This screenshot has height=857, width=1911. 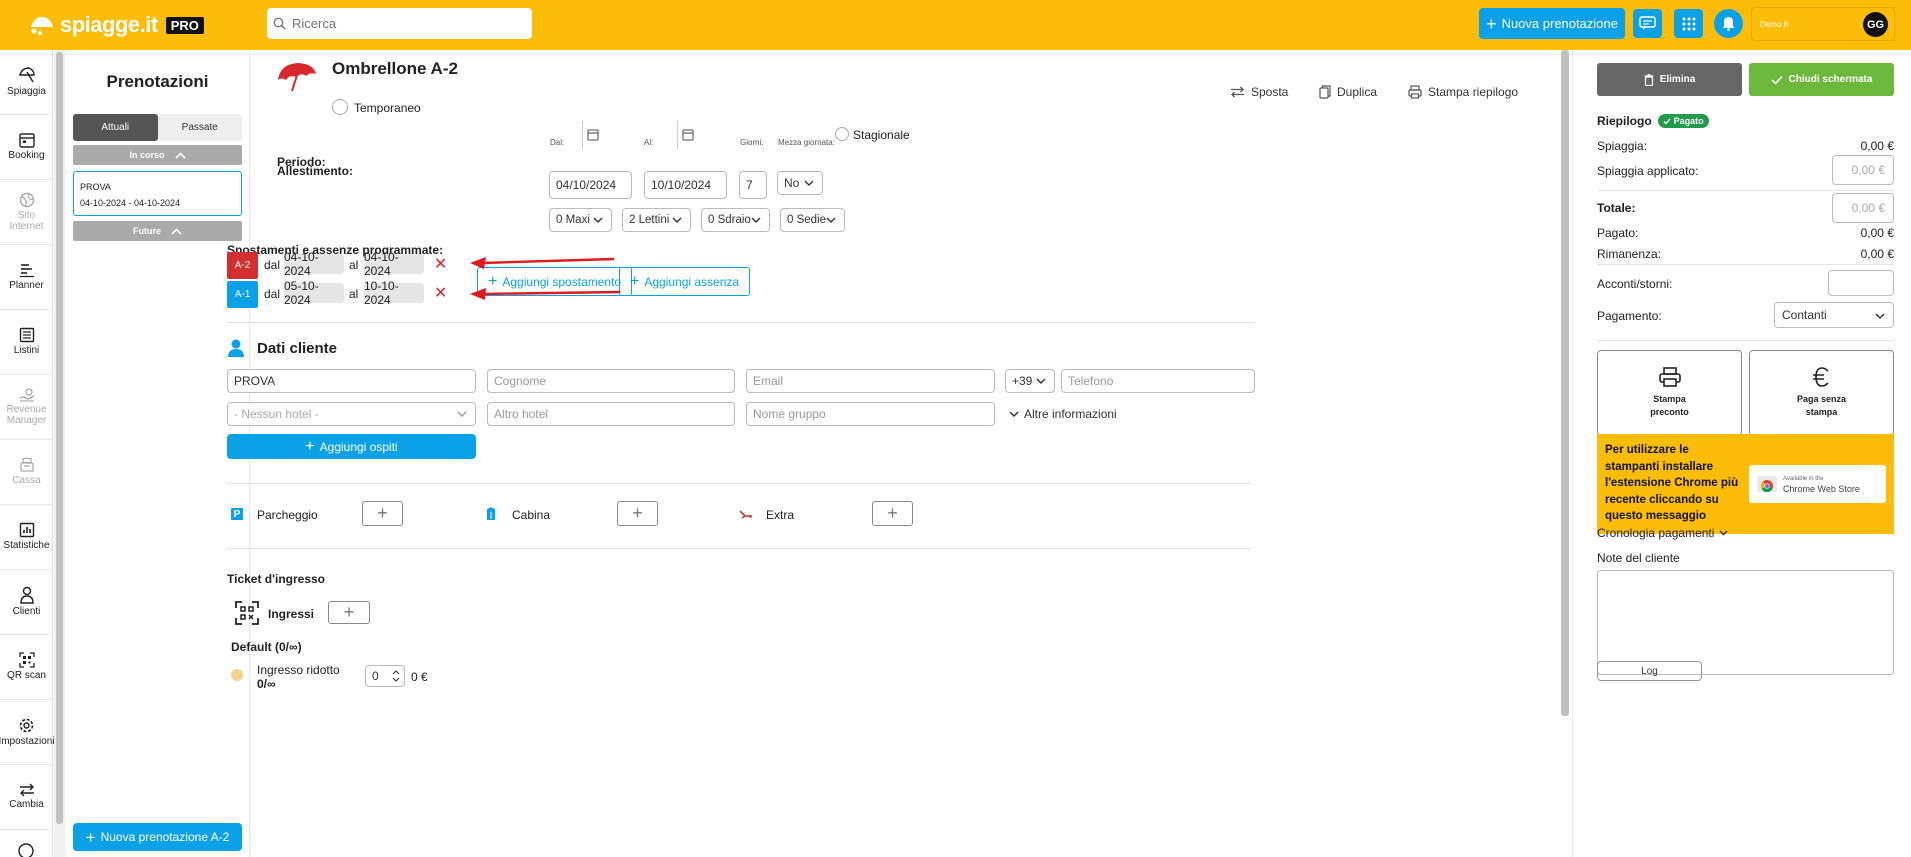 What do you see at coordinates (351, 381) in the screenshot?
I see `name-field: PROVA` at bounding box center [351, 381].